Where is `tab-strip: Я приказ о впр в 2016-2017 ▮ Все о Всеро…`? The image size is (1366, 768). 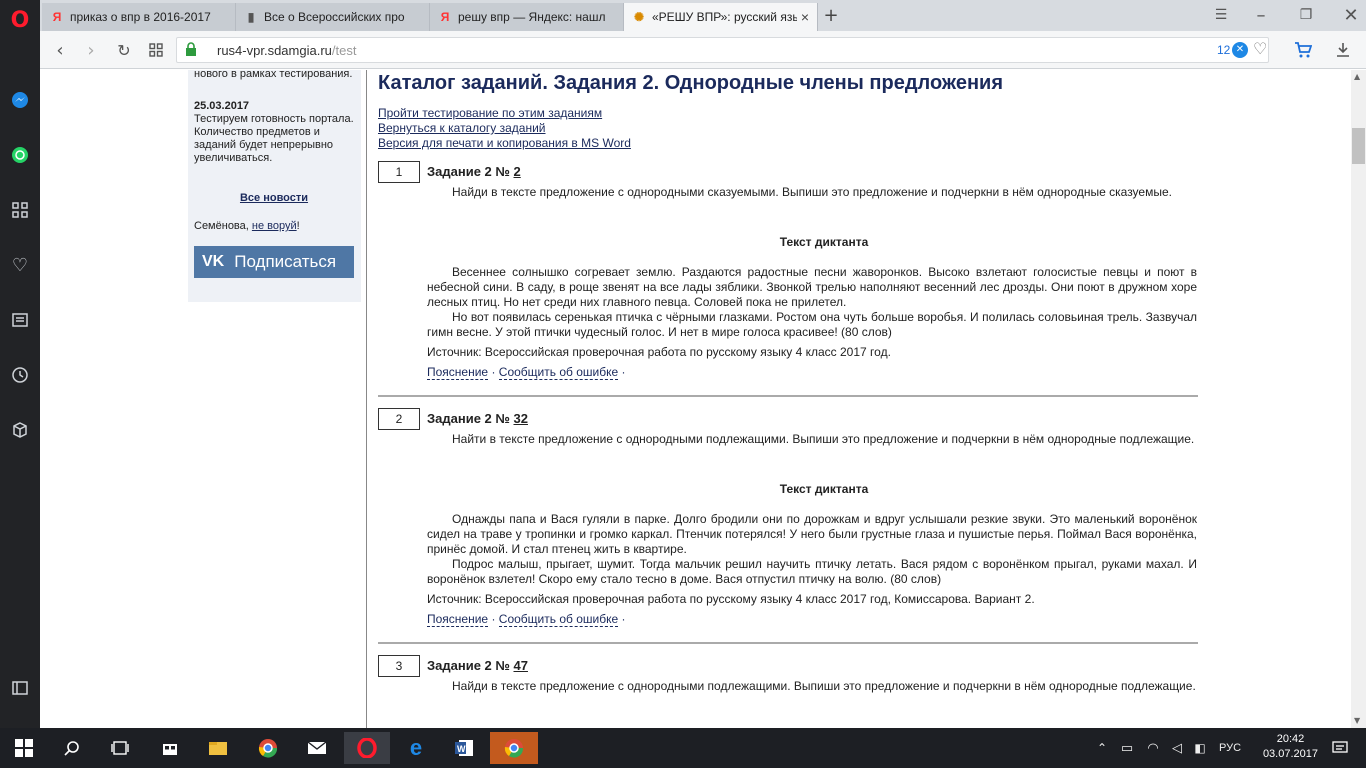 tab-strip: Я приказ о впр в 2016-2017 ▮ Все о Всеро… is located at coordinates (703, 15).